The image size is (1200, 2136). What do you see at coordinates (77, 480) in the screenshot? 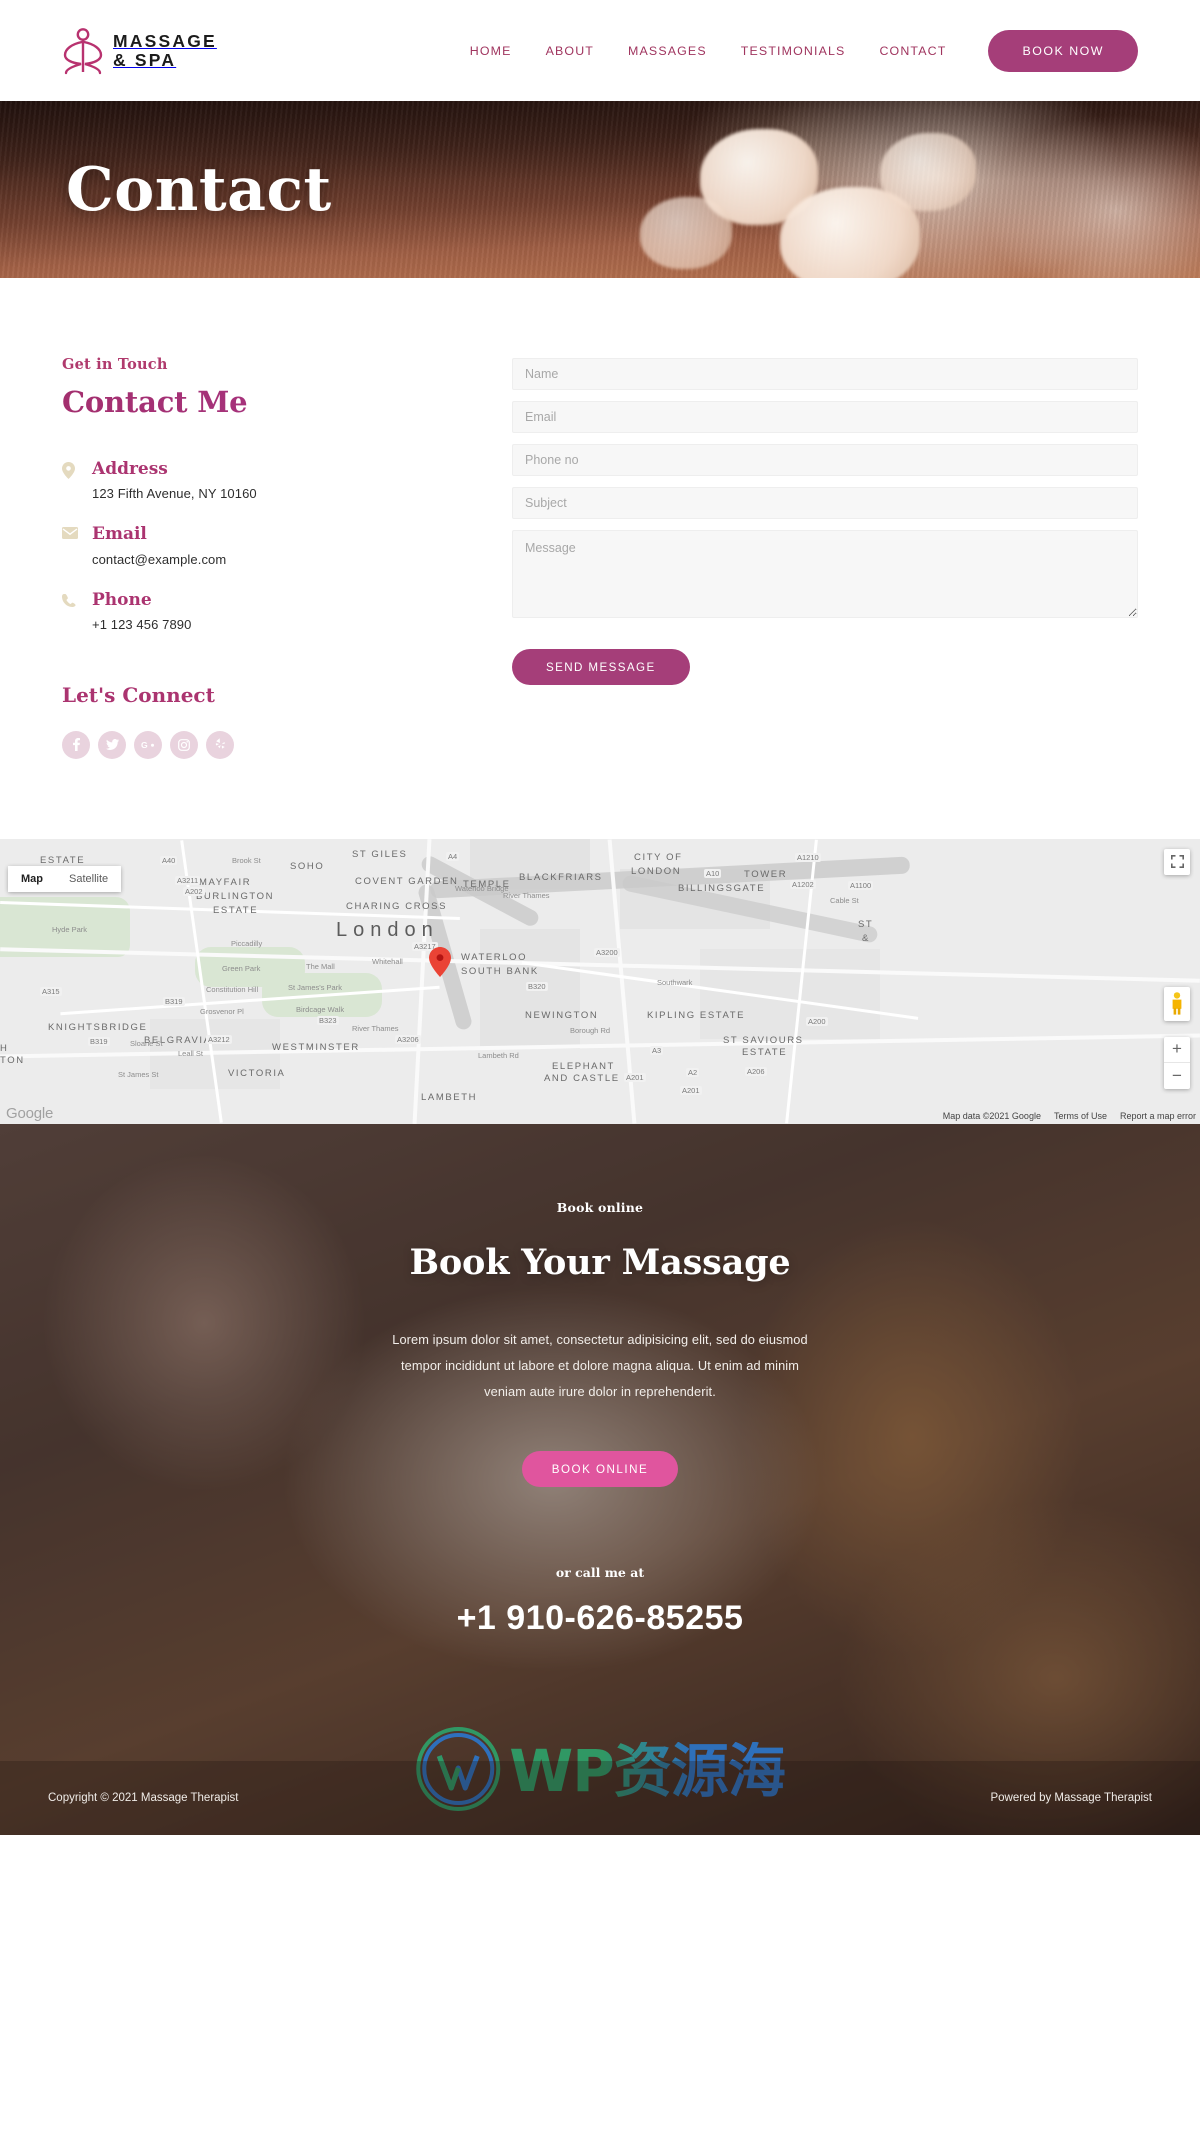
I see `map-pin-icon` at bounding box center [77, 480].